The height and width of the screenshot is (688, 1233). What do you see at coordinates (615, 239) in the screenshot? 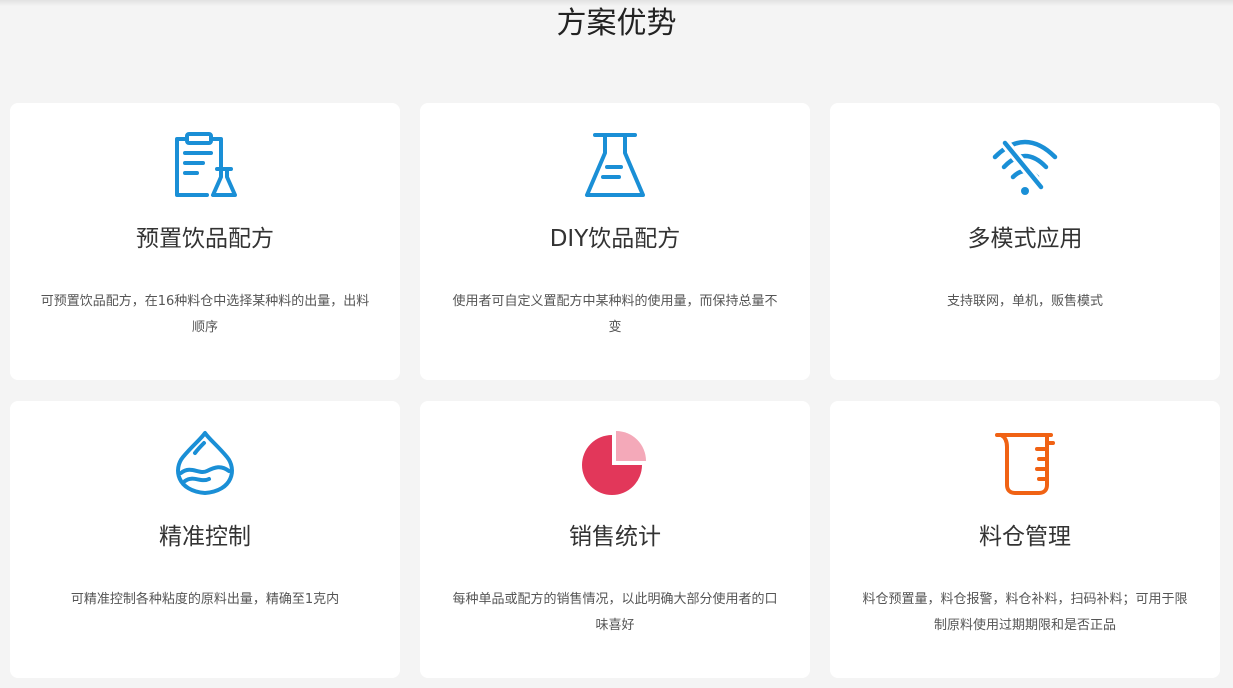
I see `card-title: DIY饮品配方` at bounding box center [615, 239].